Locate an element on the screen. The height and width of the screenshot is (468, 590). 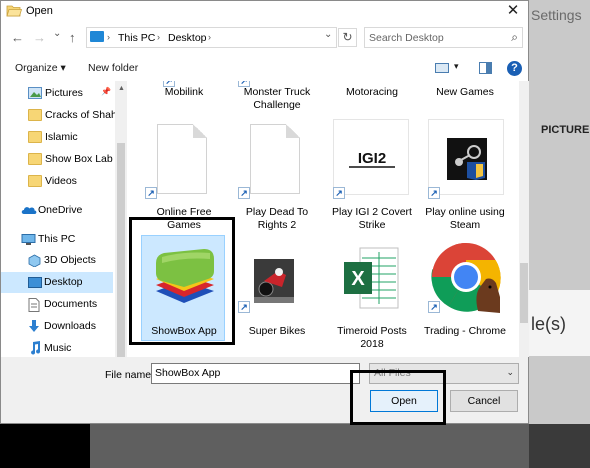
title-bar: Open ✕ is located at coordinates (264, 12).